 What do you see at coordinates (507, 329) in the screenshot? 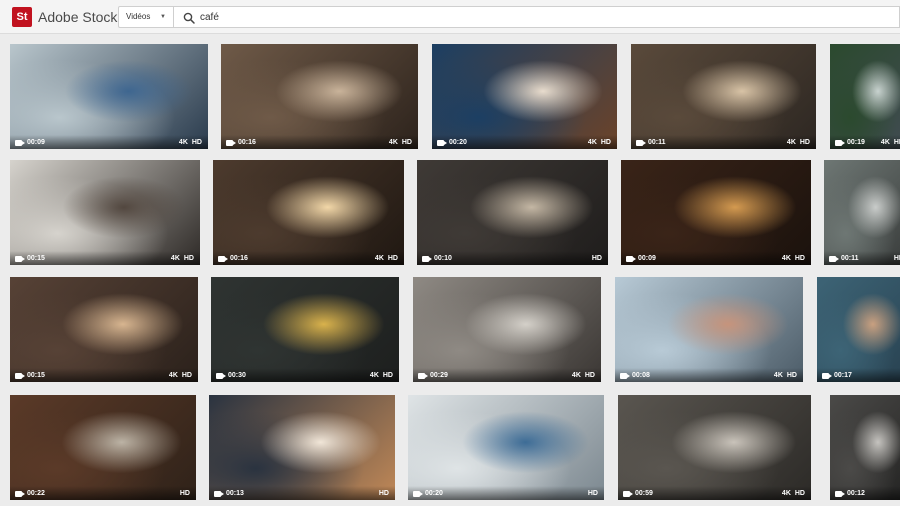
I see `video-thumbnail: 00:29 4K HD` at bounding box center [507, 329].